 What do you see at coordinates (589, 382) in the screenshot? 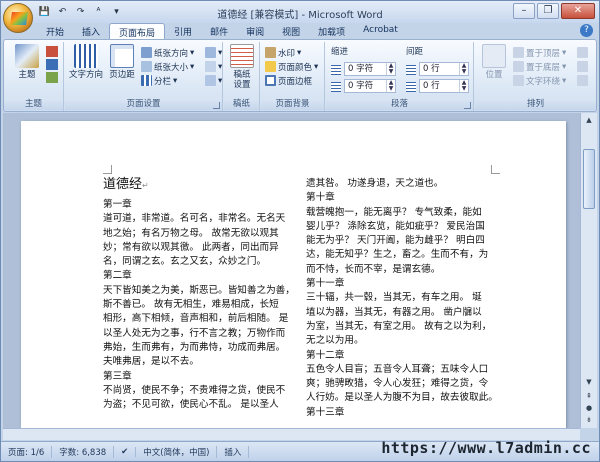
I see `scroll-down-icon: ▼` at bounding box center [589, 382].